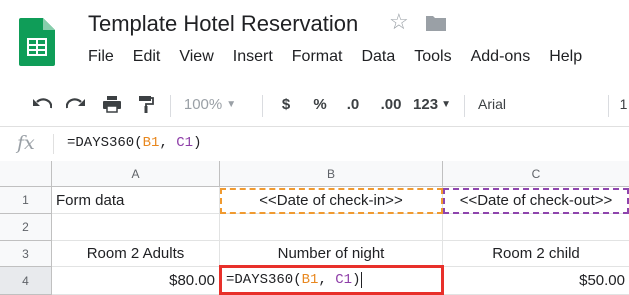  I want to click on cell-editor-b4: =DAYS360(B1, C1), so click(331, 280).